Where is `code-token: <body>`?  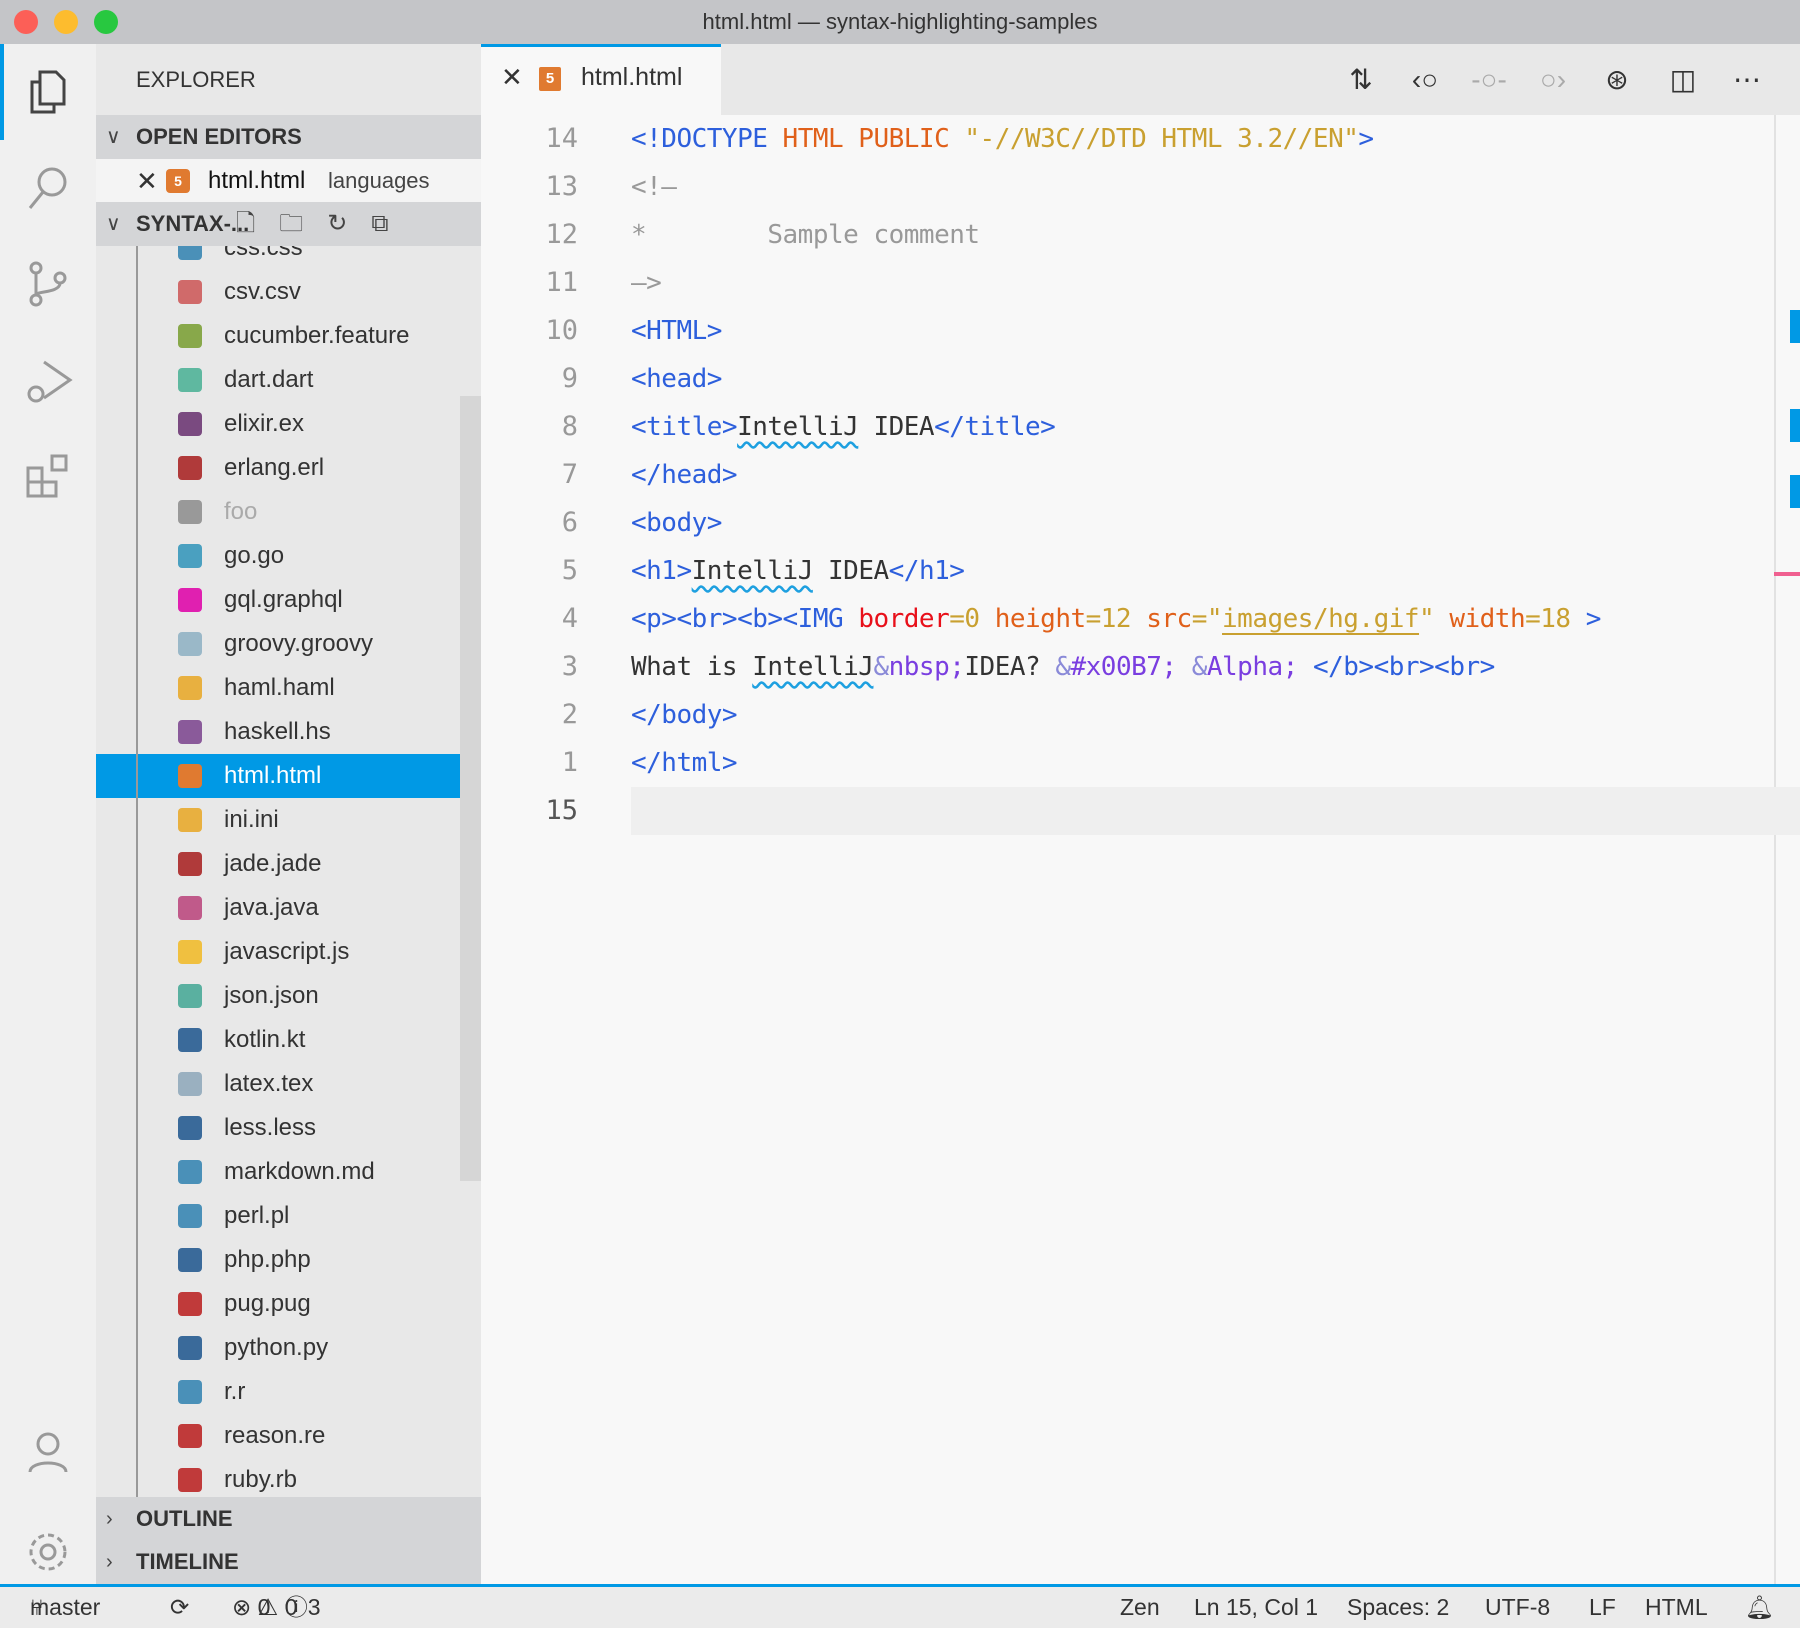
code-token: <body> is located at coordinates (676, 523).